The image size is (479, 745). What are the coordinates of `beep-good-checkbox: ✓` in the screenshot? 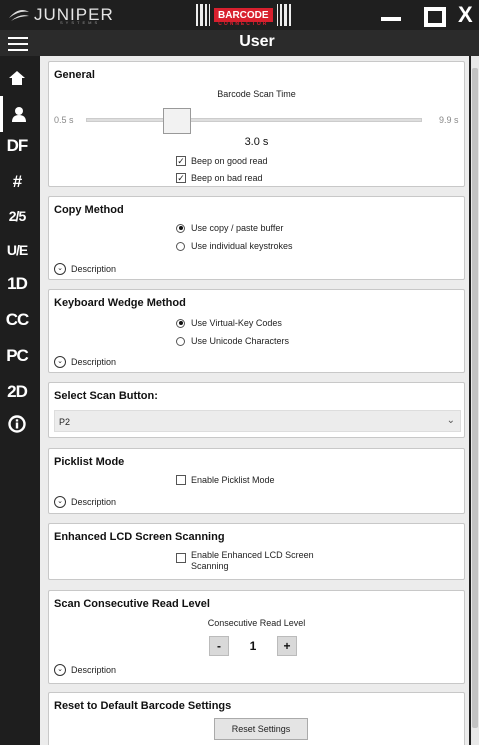 It's located at (181, 161).